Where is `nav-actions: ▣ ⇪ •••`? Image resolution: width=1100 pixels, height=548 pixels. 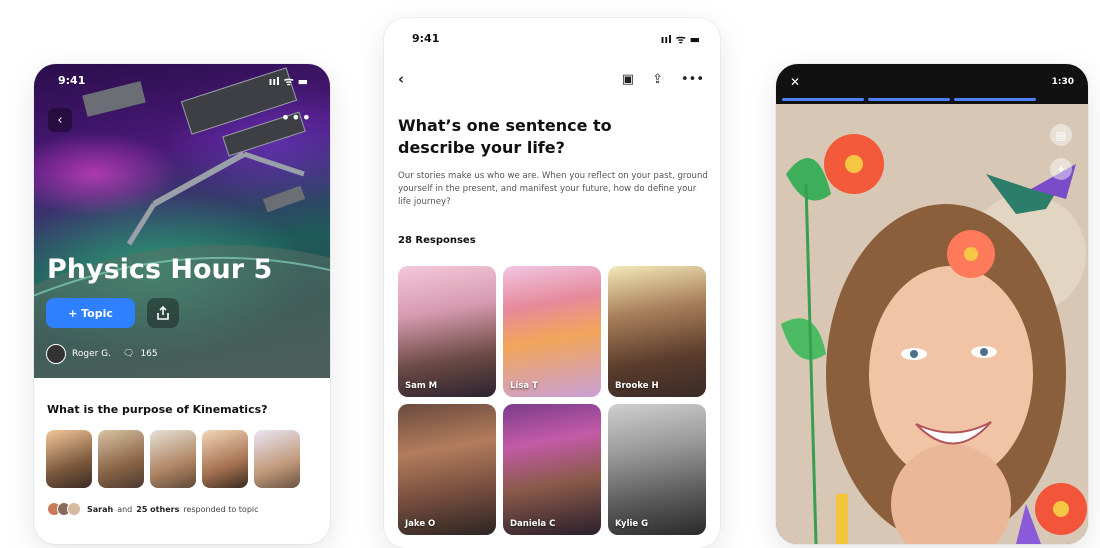 nav-actions: ▣ ⇪ ••• is located at coordinates (663, 79).